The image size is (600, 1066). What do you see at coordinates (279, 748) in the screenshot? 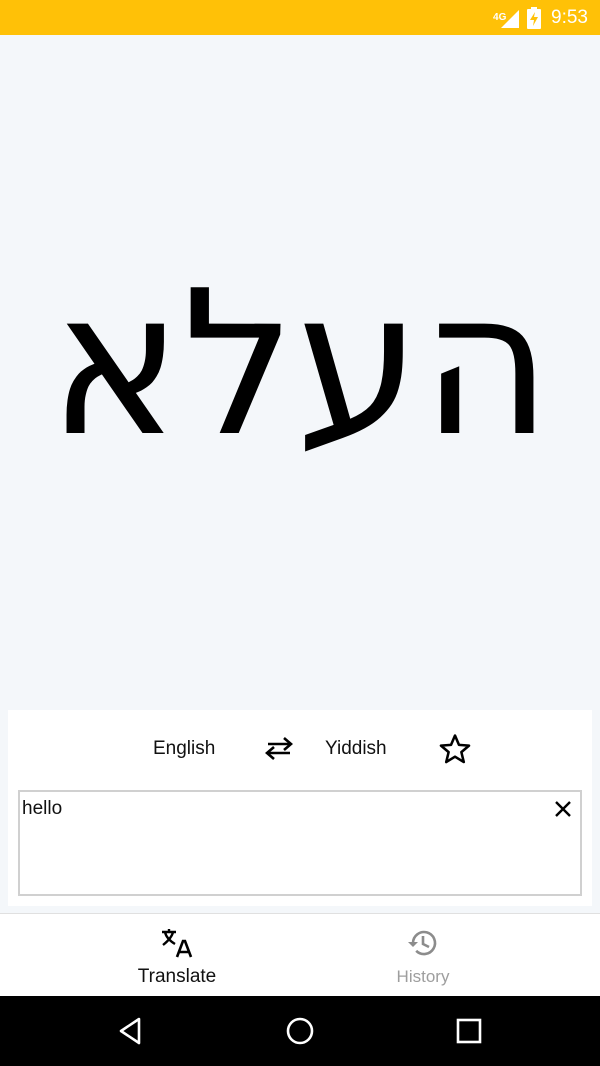
I see `swap-arrows-icon` at bounding box center [279, 748].